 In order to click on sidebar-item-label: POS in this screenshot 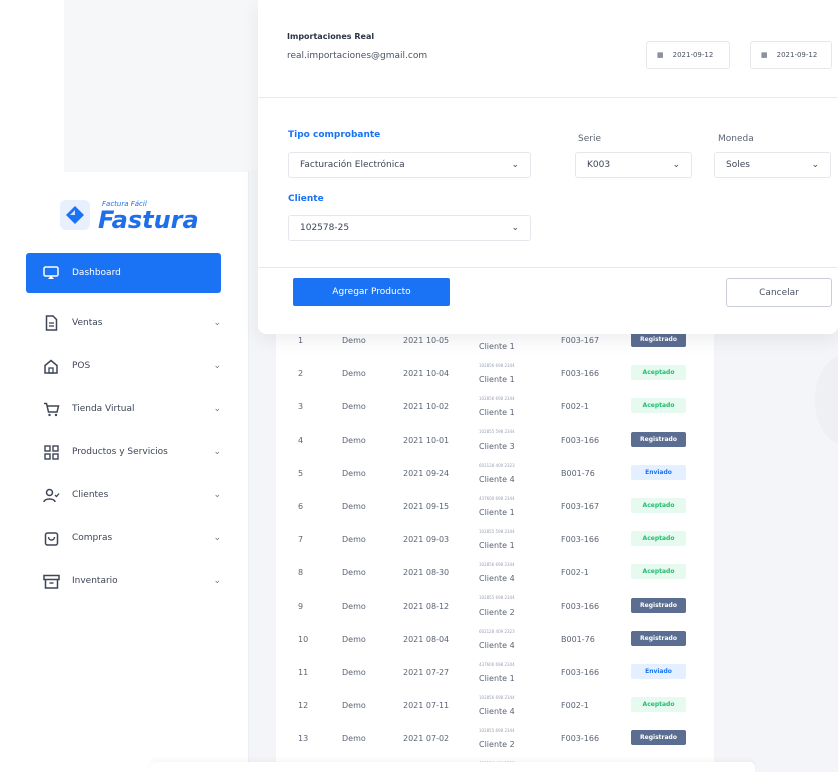, I will do `click(81, 366)`.